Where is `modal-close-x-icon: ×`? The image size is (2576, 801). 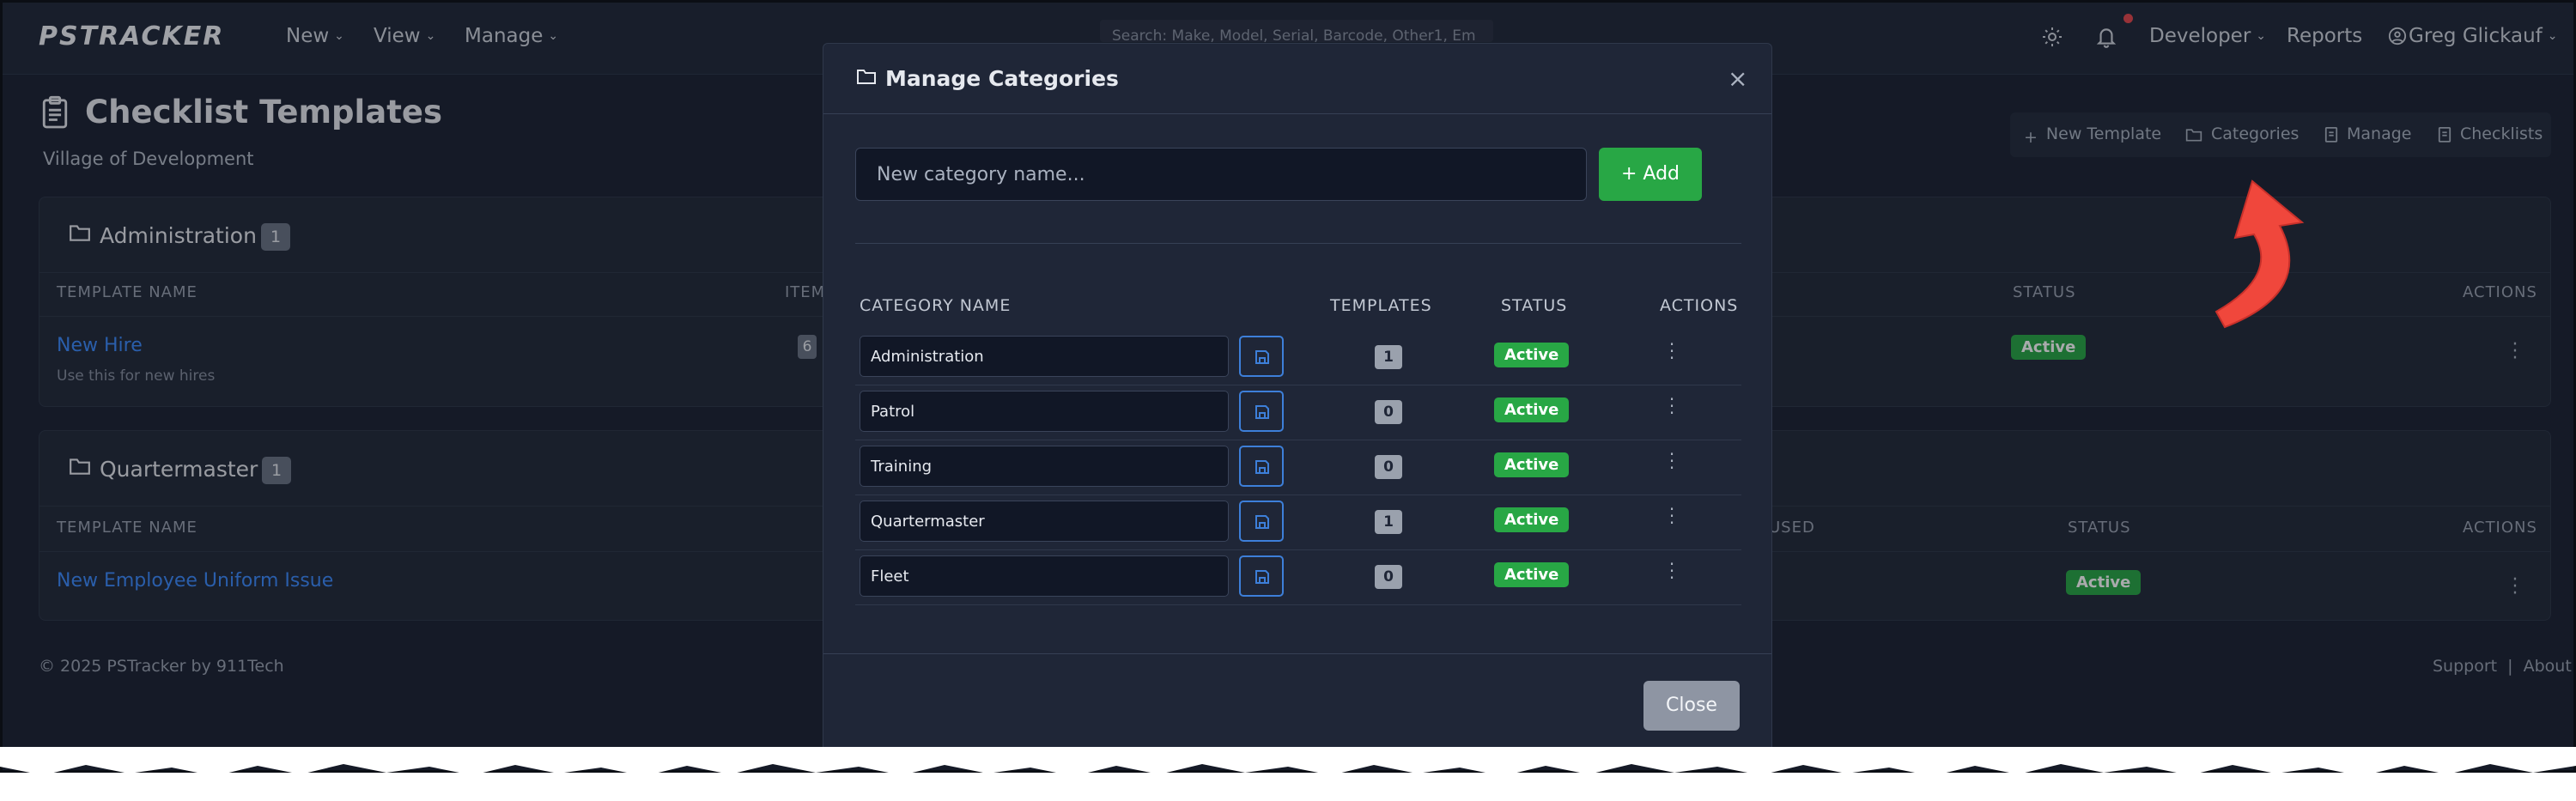
modal-close-x-icon: × is located at coordinates (1737, 78).